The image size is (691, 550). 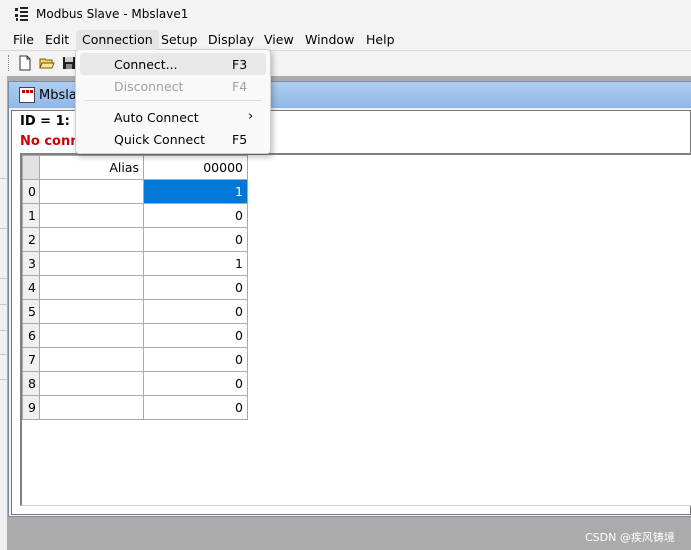 I want to click on value-cell: 1, so click(x=195, y=263).